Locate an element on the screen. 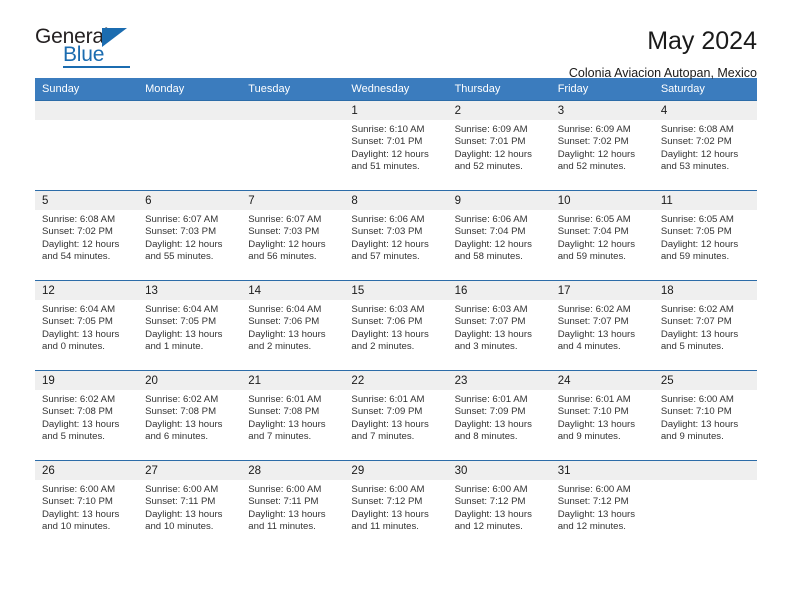 The width and height of the screenshot is (792, 612). sunrise-time: Sunrise: 6:06 AM is located at coordinates (491, 219).